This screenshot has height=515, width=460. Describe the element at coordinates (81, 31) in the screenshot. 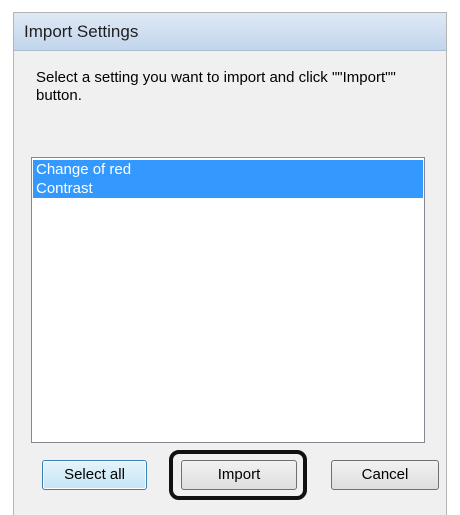

I see `dialog-title: Import Settings` at that location.